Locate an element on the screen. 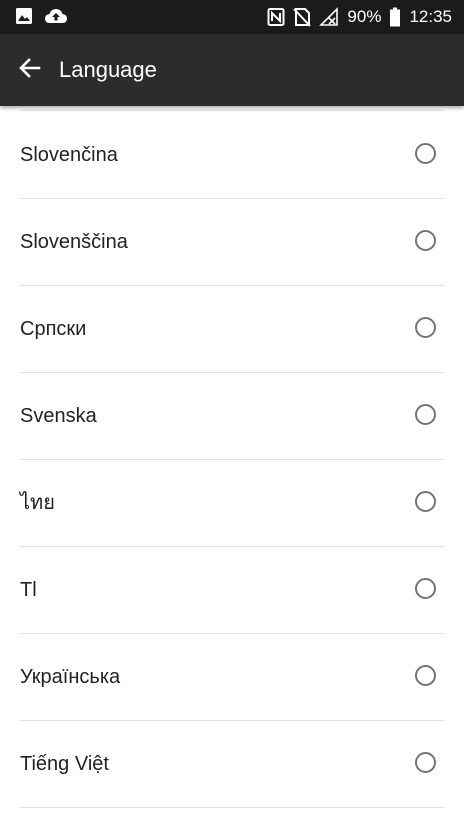 The width and height of the screenshot is (464, 825). list-item-language: Українська is located at coordinates (232, 677).